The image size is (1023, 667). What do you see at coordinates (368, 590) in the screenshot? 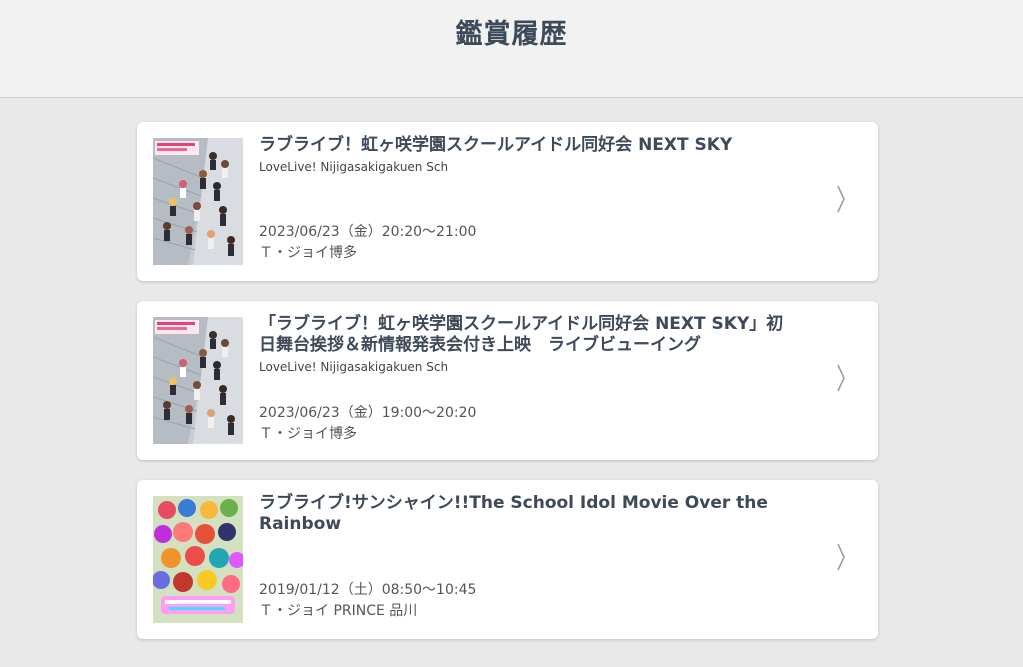
I see `screening-datetime: 2019/01/12（土）08:50〜10:45` at bounding box center [368, 590].